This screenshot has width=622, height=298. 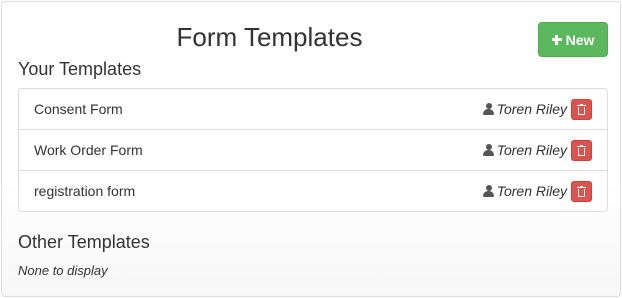 What do you see at coordinates (80, 69) in the screenshot?
I see `your-templates-heading: Your Templates` at bounding box center [80, 69].